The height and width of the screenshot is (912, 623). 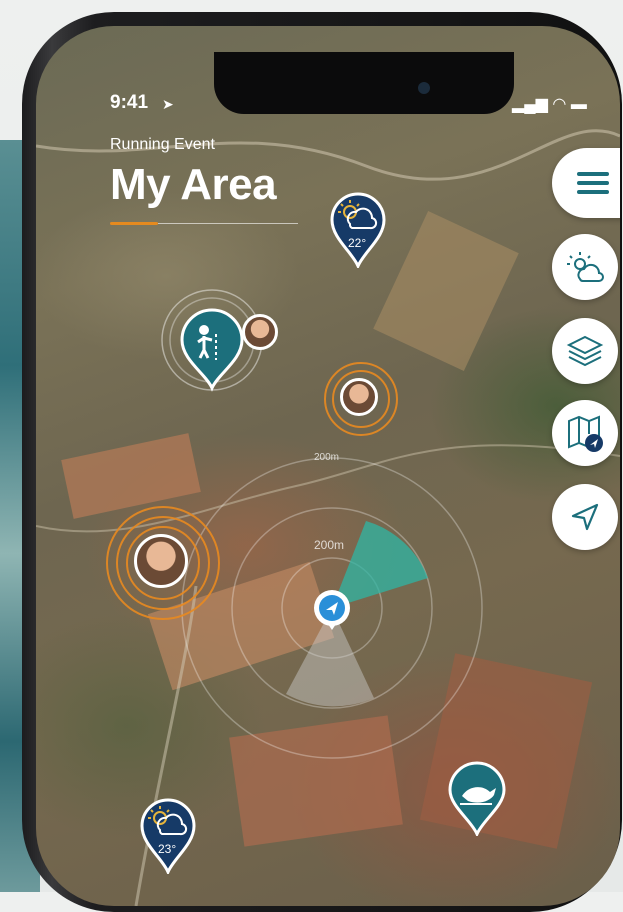 What do you see at coordinates (593, 183) in the screenshot?
I see `menu-icon` at bounding box center [593, 183].